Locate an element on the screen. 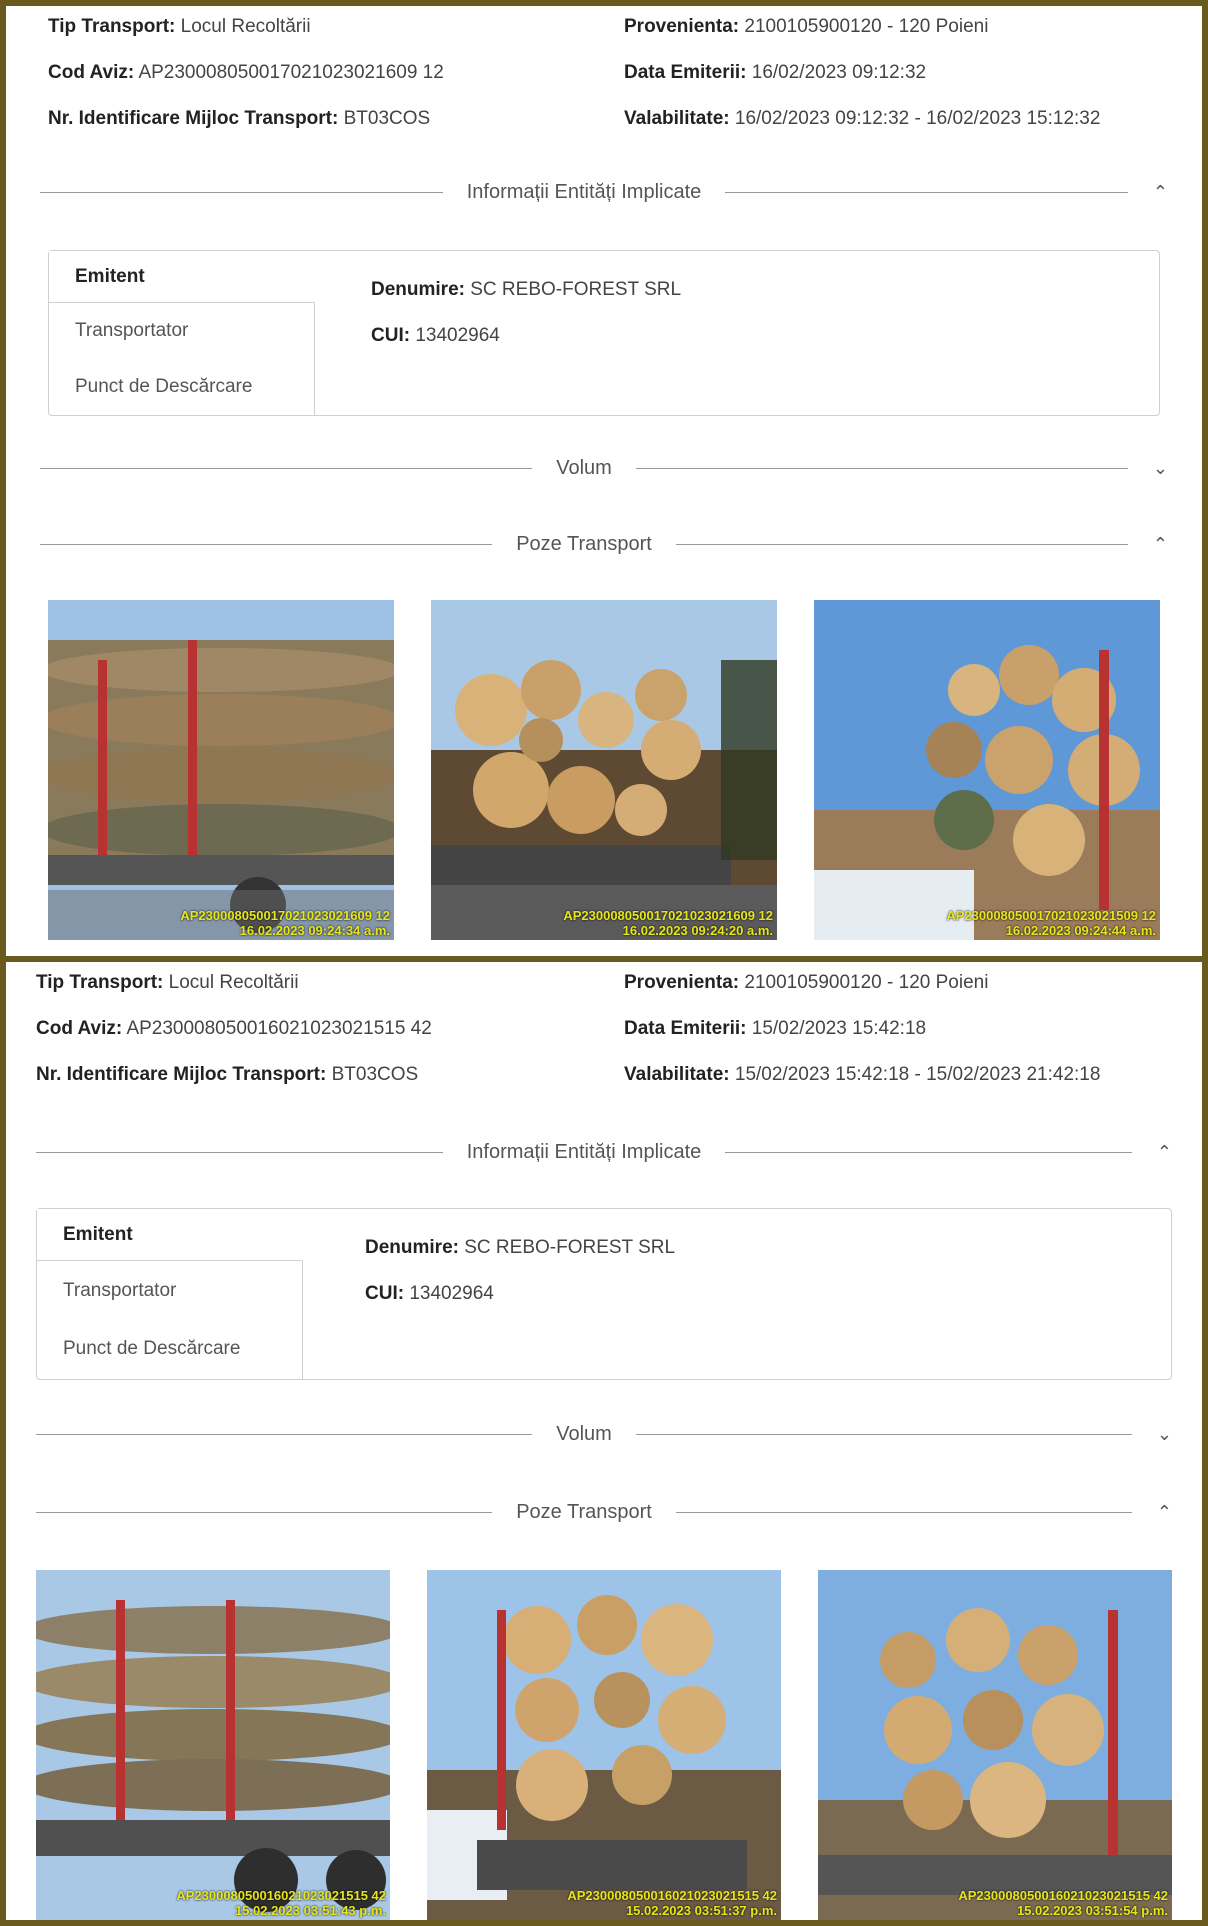  data-emiterii-value: 15/02/2023 15:42:18 is located at coordinates (839, 1028).